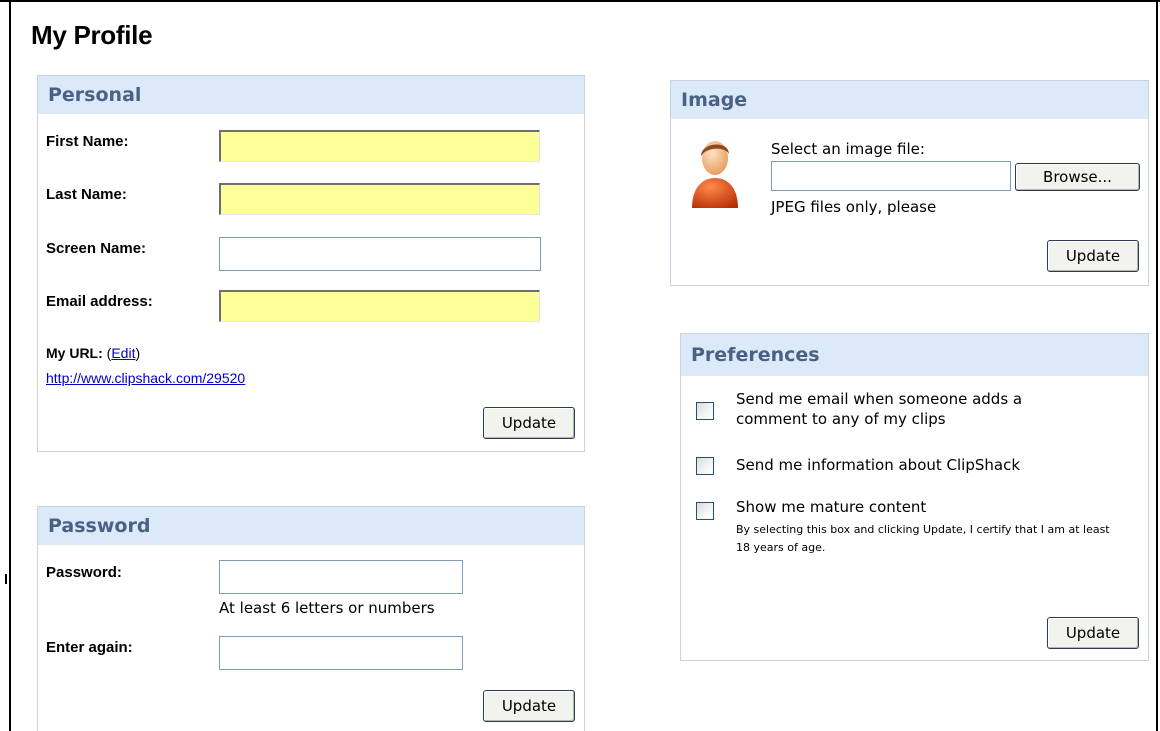  What do you see at coordinates (341, 577) in the screenshot?
I see `password-field` at bounding box center [341, 577].